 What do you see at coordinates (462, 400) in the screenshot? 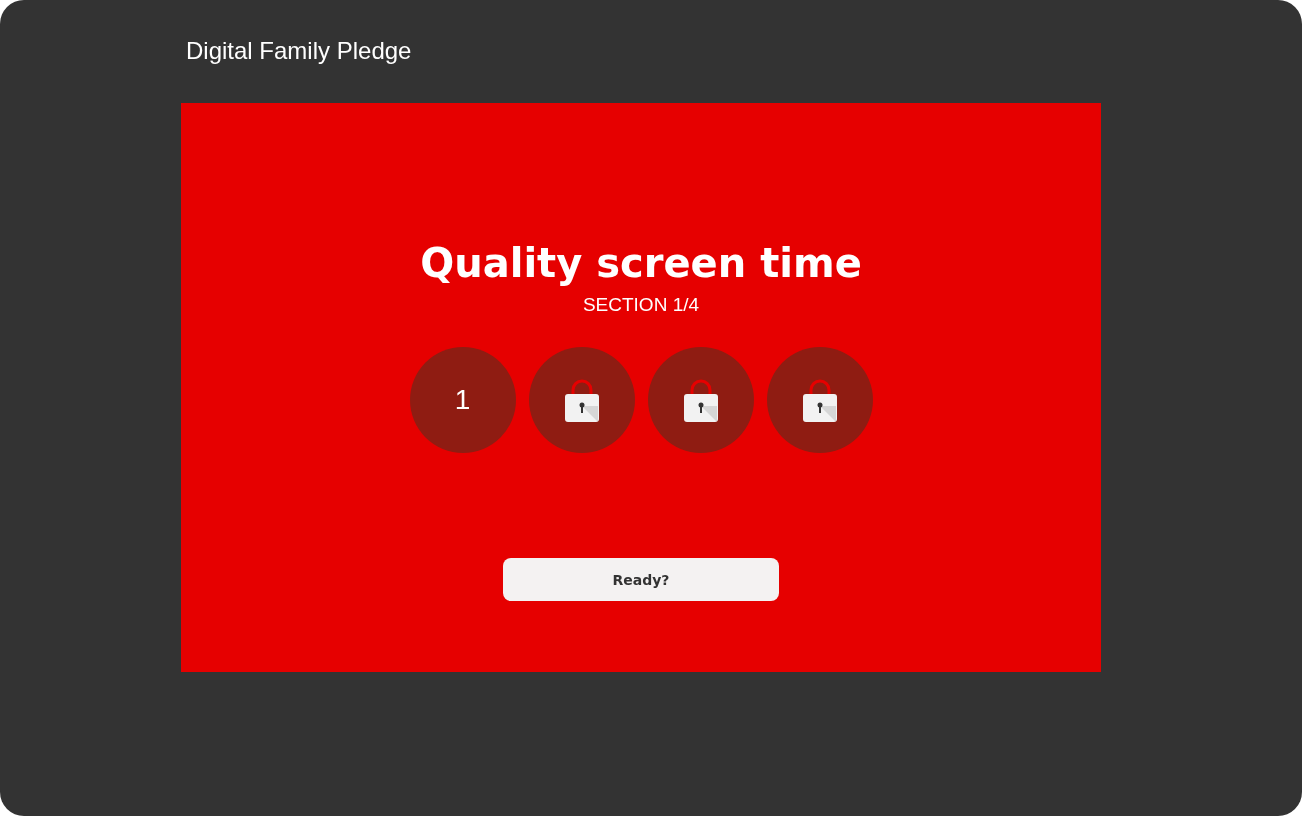
I see `section-number: 1` at bounding box center [462, 400].